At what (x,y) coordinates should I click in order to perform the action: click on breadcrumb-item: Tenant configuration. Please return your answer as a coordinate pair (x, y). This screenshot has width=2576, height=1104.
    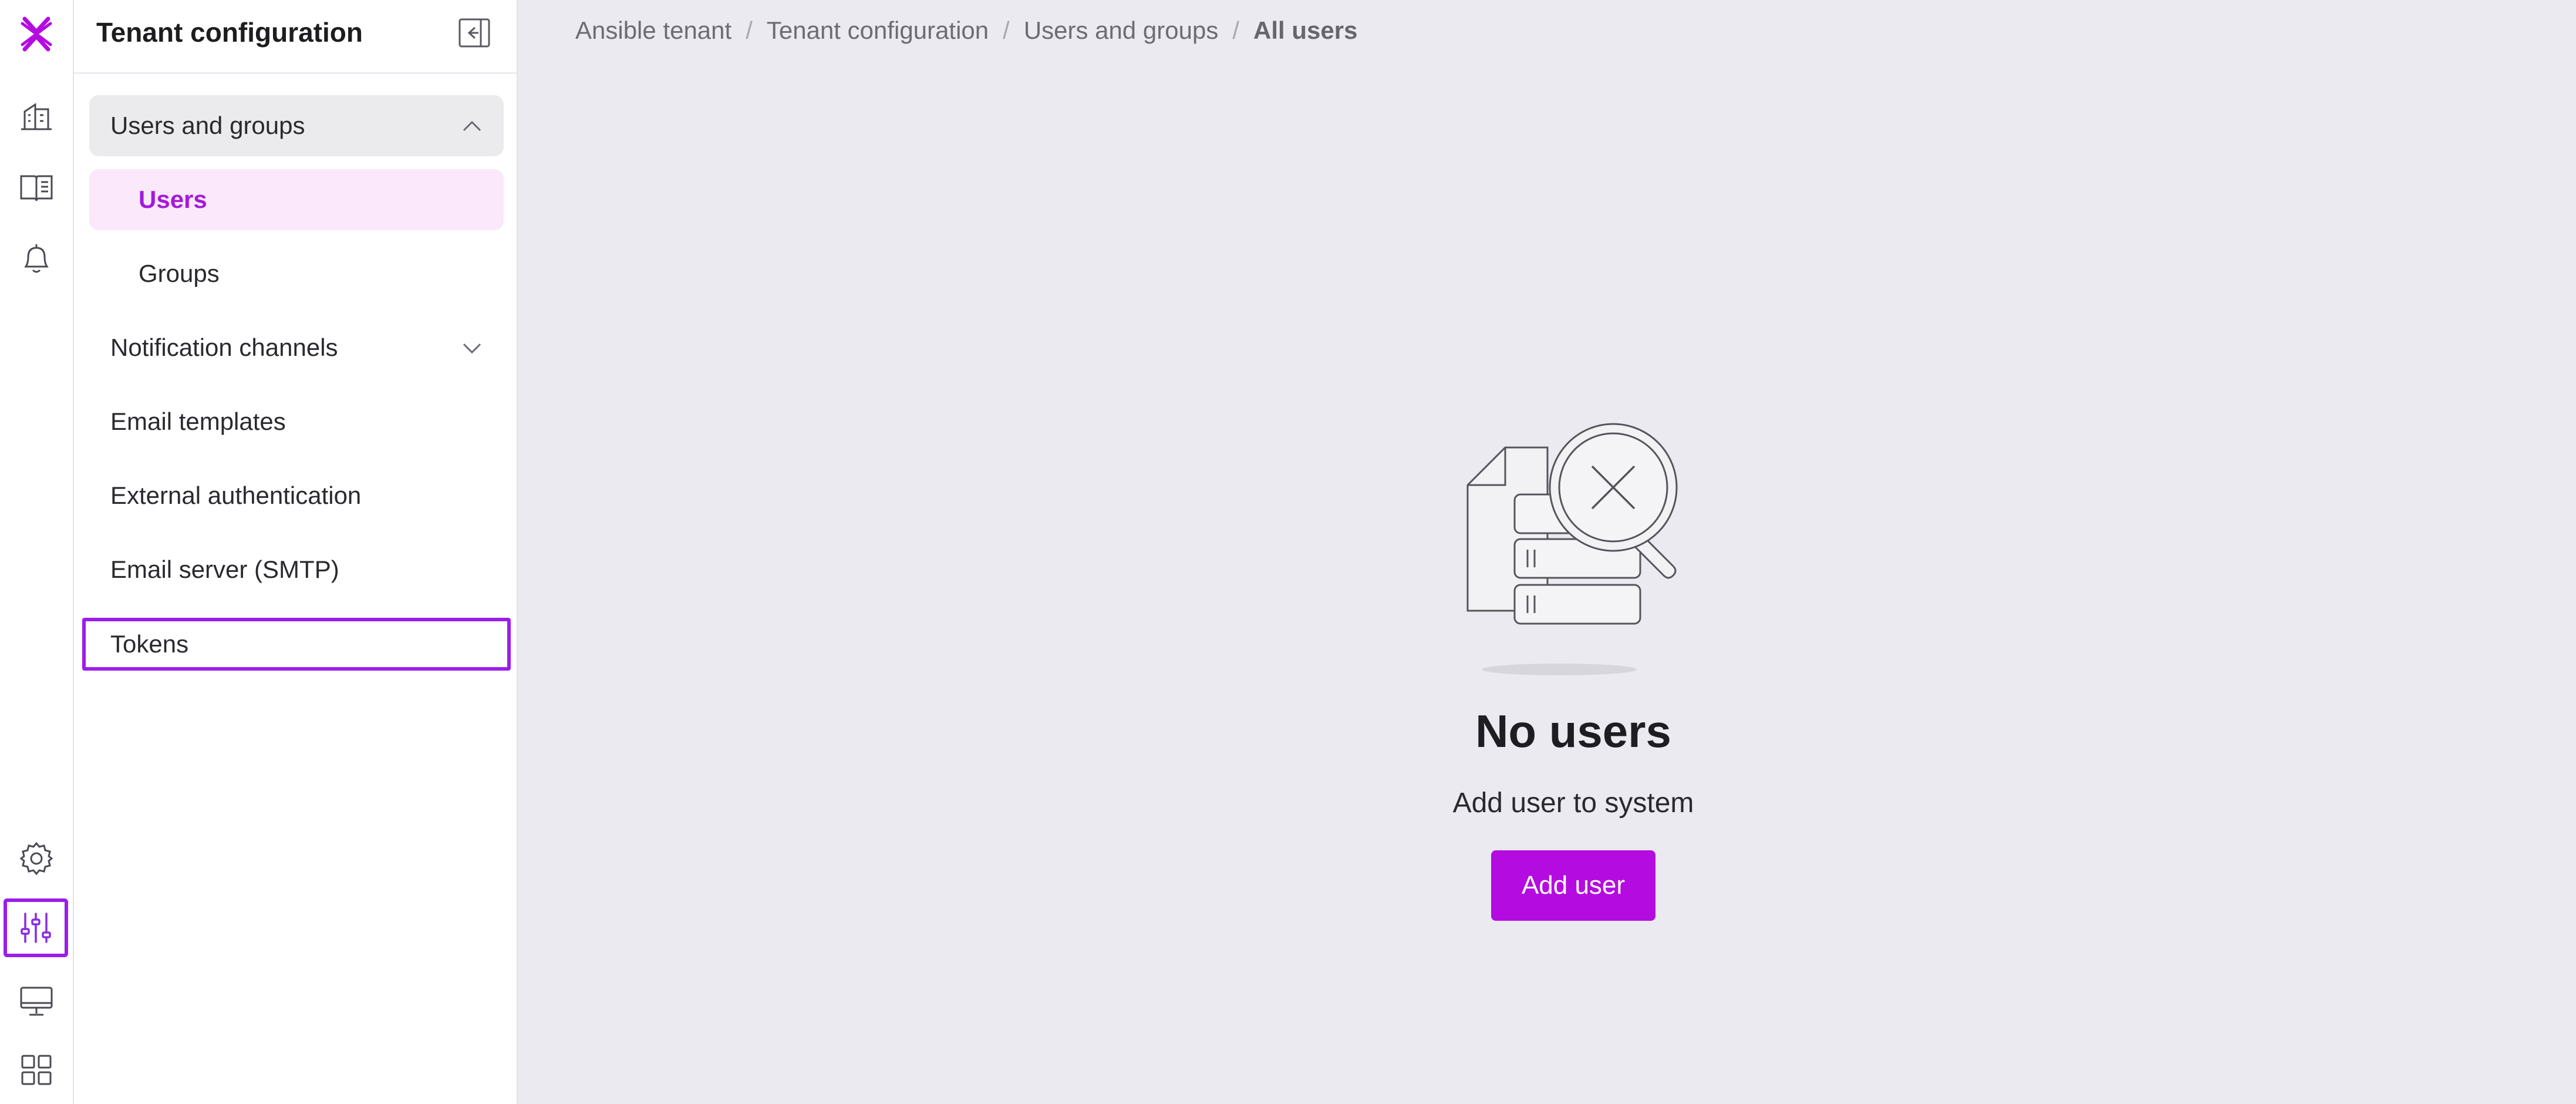
    Looking at the image, I should click on (878, 30).